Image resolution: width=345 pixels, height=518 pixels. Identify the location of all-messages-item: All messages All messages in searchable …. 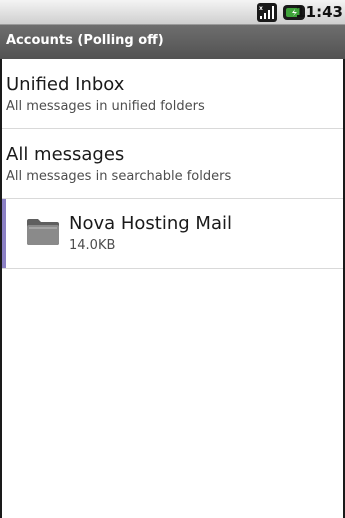
(172, 164).